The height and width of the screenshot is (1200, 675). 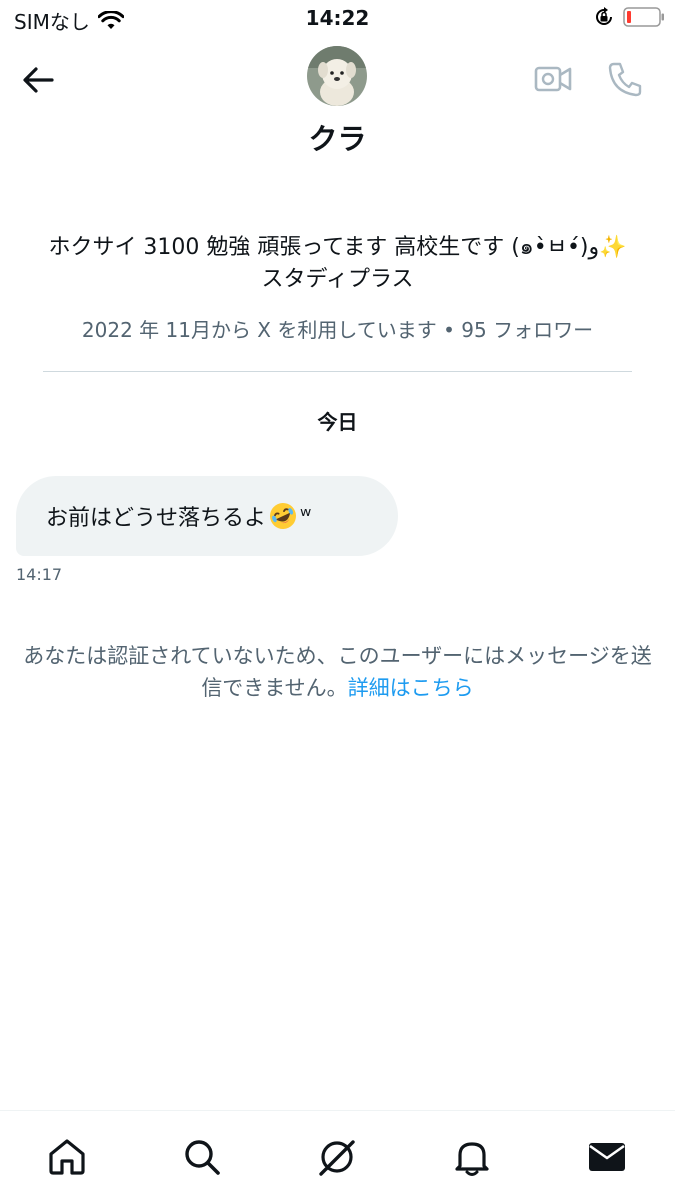 What do you see at coordinates (156, 518) in the screenshot?
I see `message-text: お前はどうせ落ちるよ` at bounding box center [156, 518].